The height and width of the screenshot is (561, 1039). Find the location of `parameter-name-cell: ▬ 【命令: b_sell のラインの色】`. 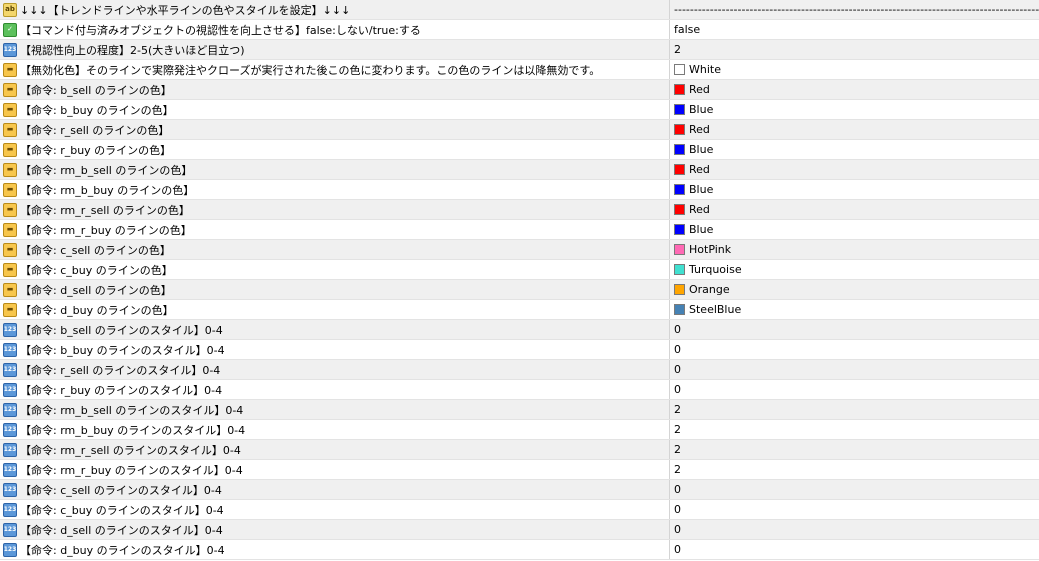

parameter-name-cell: ▬ 【命令: b_sell のラインの色】 is located at coordinates (335, 89).